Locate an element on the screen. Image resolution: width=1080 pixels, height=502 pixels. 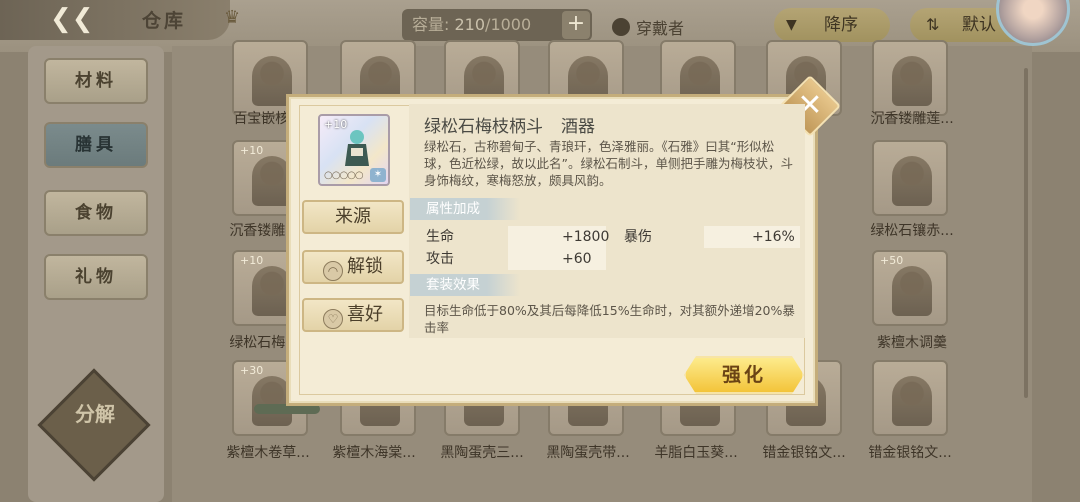
wearer-label: 穿戴者 is located at coordinates (660, 28).